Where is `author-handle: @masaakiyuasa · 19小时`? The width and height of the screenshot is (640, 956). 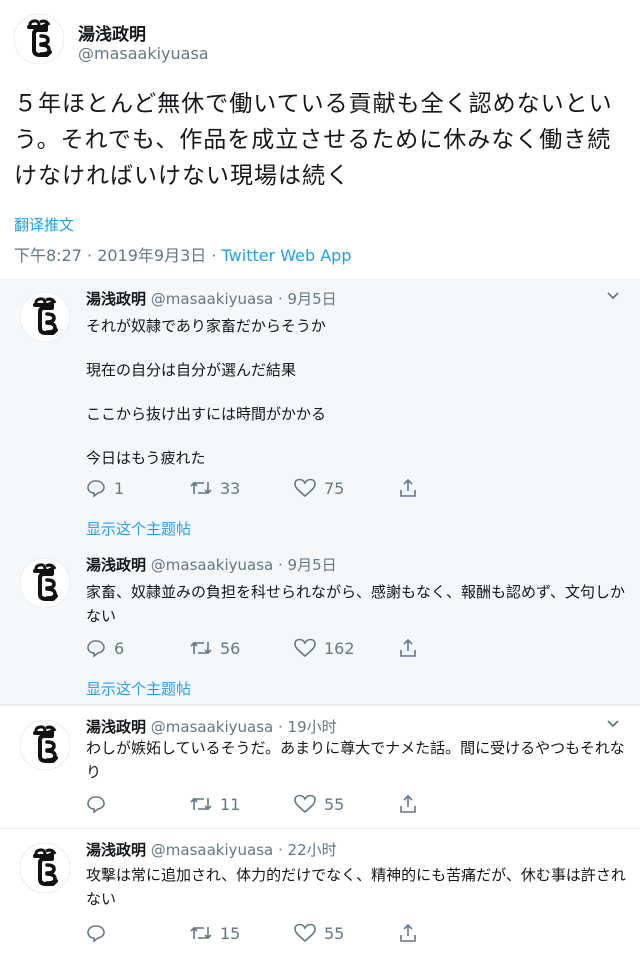
author-handle: @masaakiyuasa · 19小时 is located at coordinates (244, 727).